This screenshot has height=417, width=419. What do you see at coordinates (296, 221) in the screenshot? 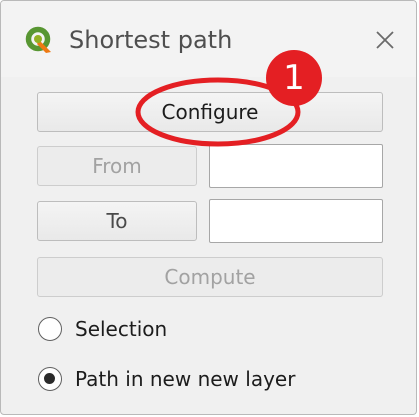
I see `to-field` at bounding box center [296, 221].